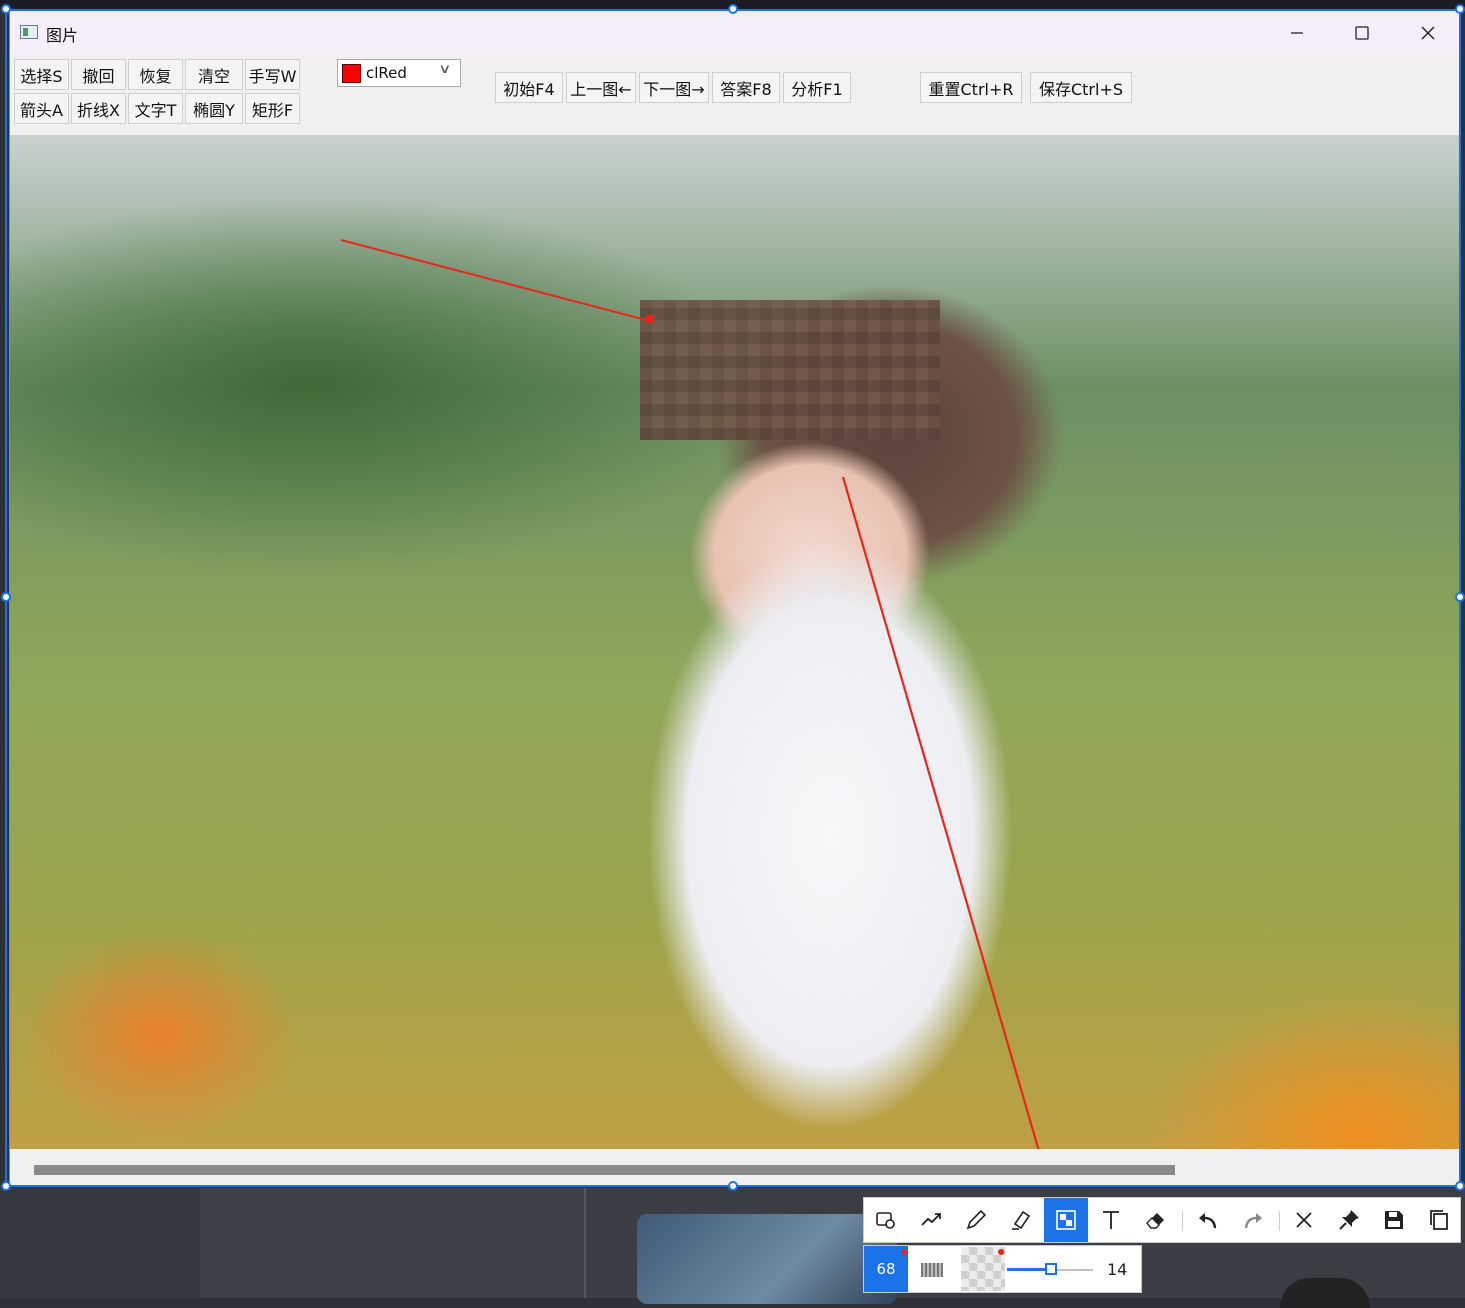  I want to click on snip-cancel-button, so click(1304, 1220).